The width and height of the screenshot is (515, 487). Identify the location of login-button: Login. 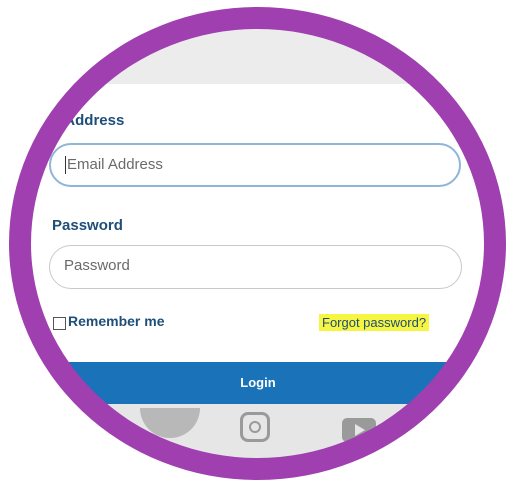
(258, 383).